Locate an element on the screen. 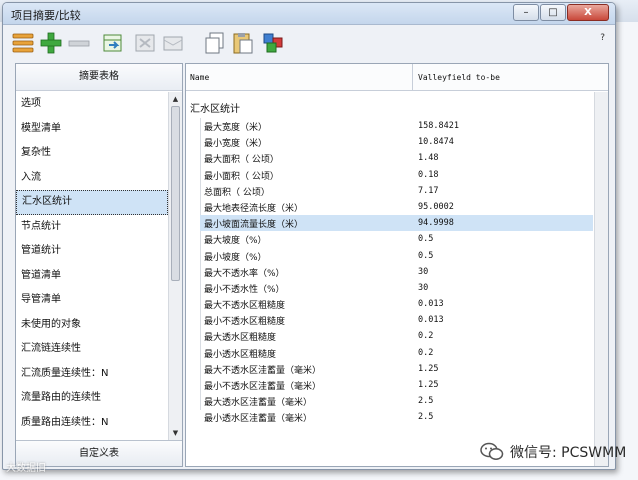 The width and height of the screenshot is (638, 480). table-row: 最大不透水区洼蓄量（毫米） 1.25 is located at coordinates (396, 369).